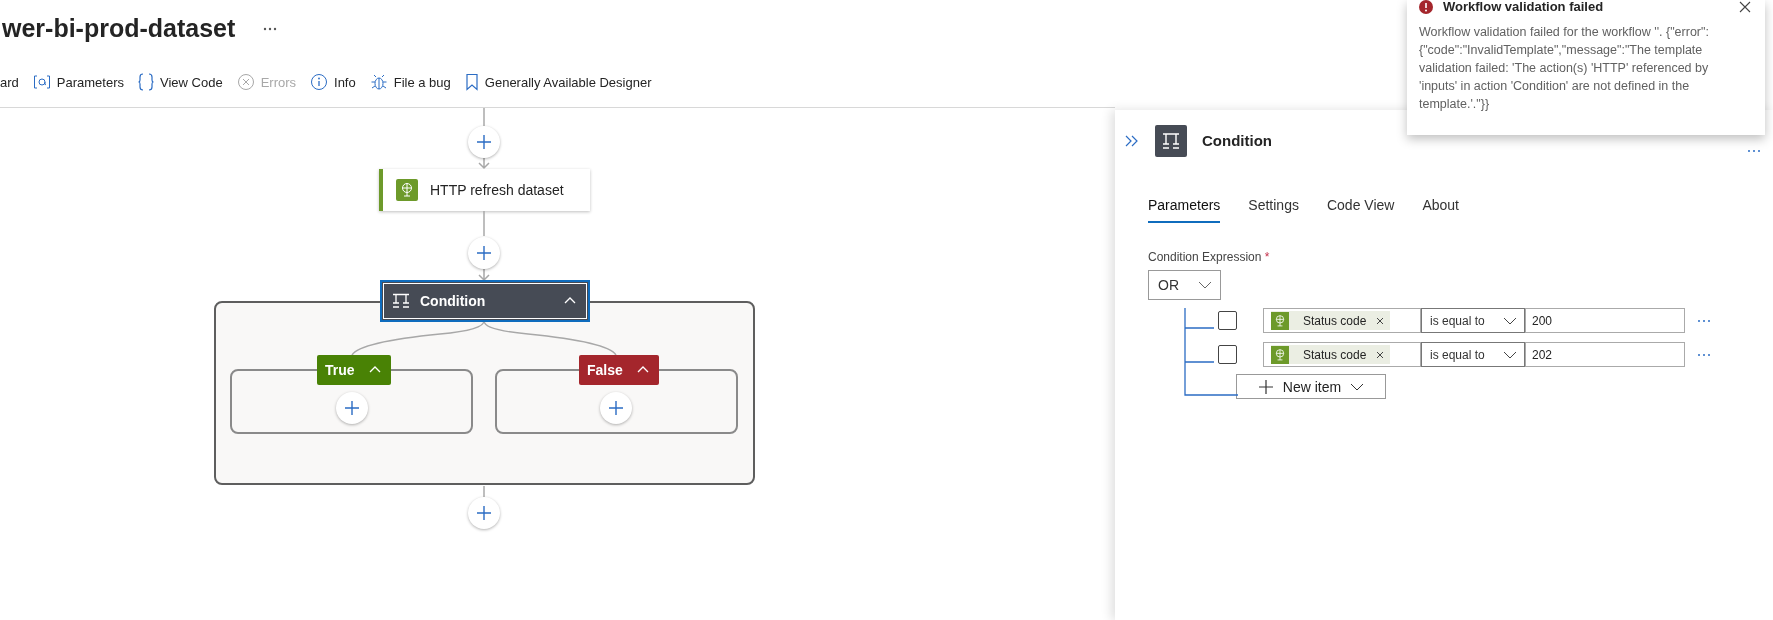 The width and height of the screenshot is (1773, 620). Describe the element at coordinates (1237, 140) in the screenshot. I see `panel-title: Condition` at that location.